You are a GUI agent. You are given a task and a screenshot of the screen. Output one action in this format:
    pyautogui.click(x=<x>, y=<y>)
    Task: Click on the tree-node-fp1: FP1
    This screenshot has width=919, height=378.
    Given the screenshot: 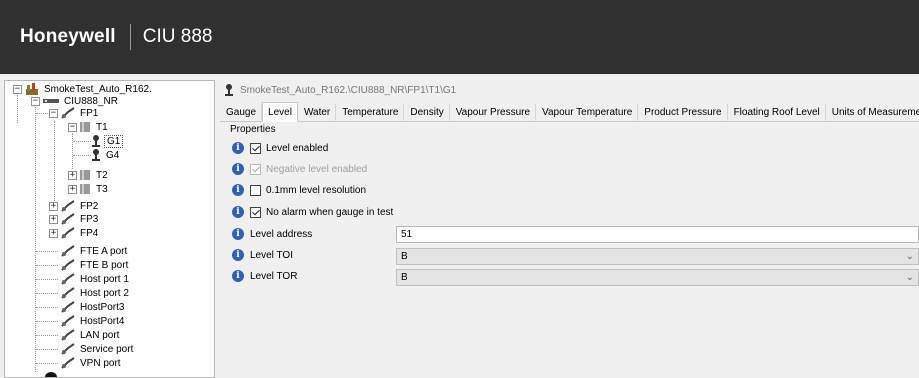 What is the action you would take?
    pyautogui.click(x=80, y=113)
    